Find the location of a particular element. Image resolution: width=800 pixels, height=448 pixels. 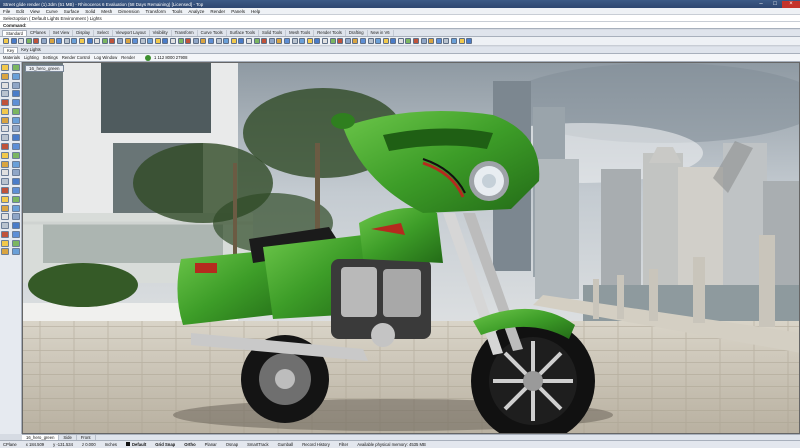

close-icon: × is located at coordinates (791, 4).